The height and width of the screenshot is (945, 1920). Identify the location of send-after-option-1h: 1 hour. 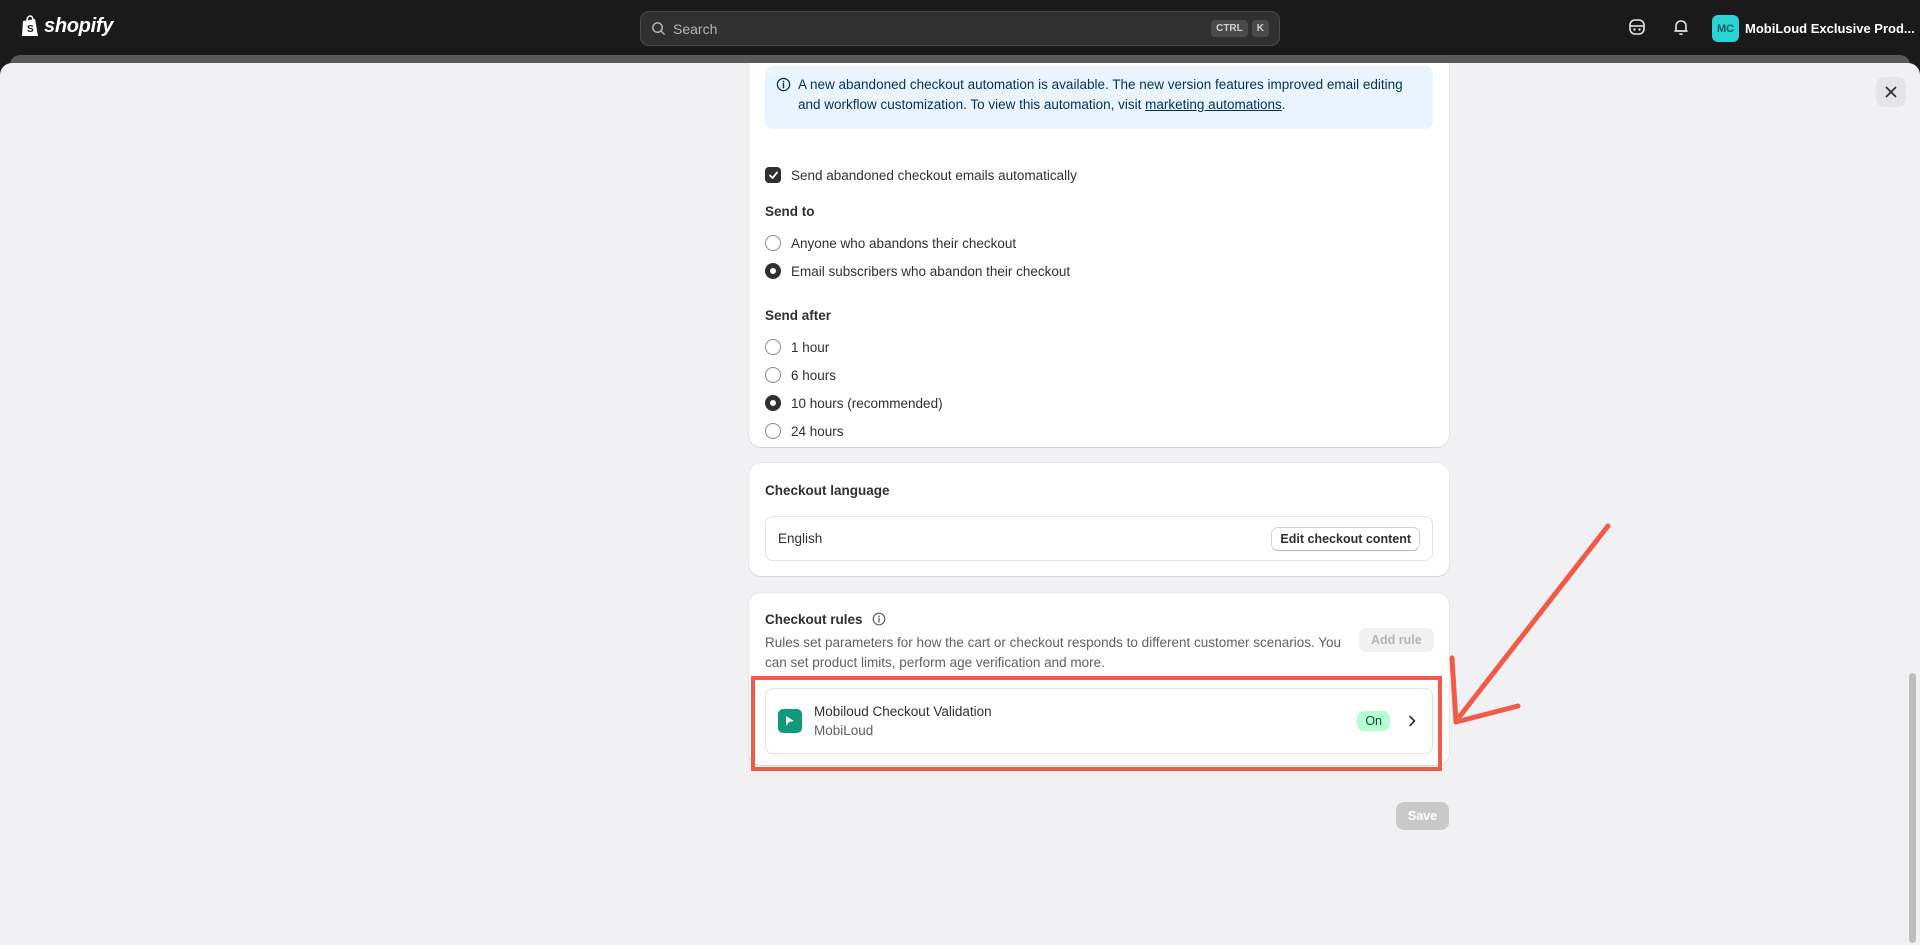
(797, 347).